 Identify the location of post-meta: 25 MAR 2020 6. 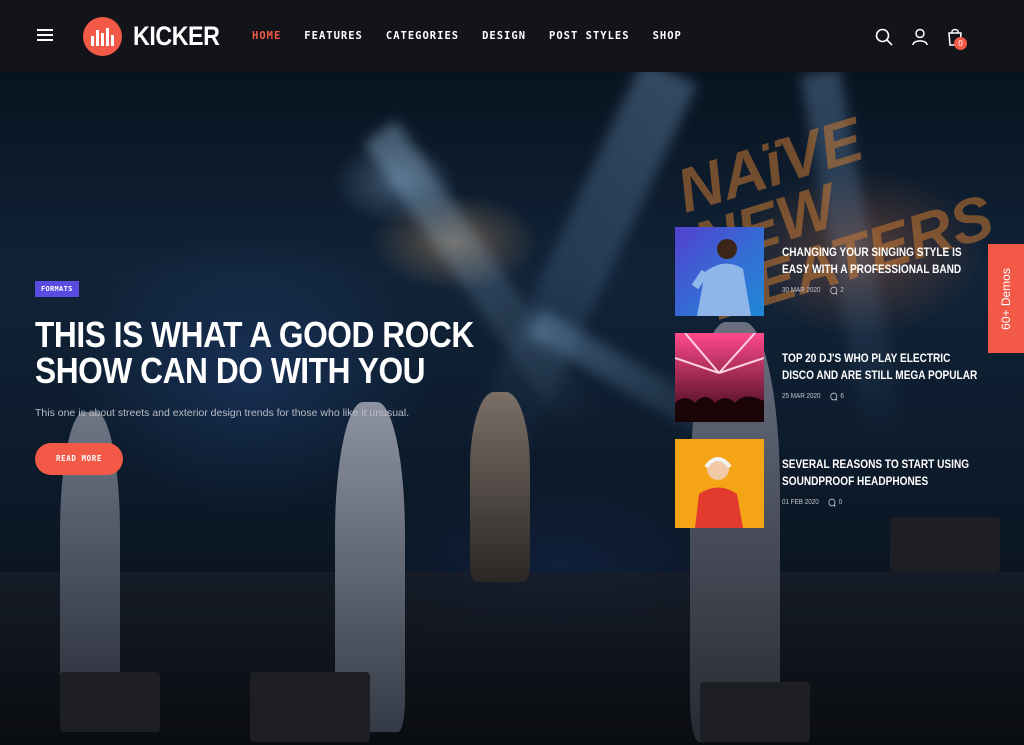
(813, 396).